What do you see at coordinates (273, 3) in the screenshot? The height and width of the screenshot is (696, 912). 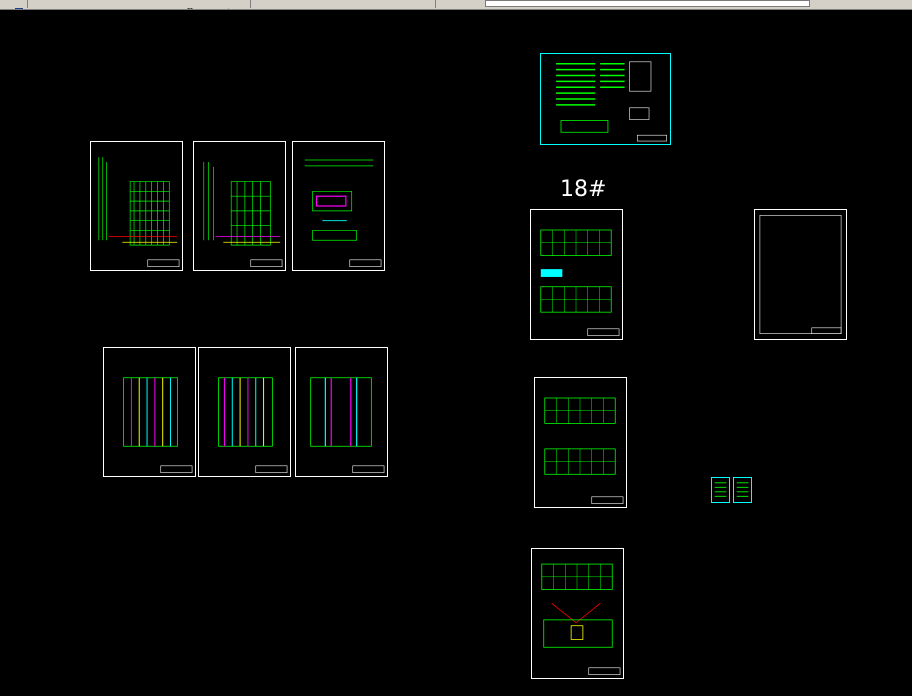 I see `design-center-icon` at bounding box center [273, 3].